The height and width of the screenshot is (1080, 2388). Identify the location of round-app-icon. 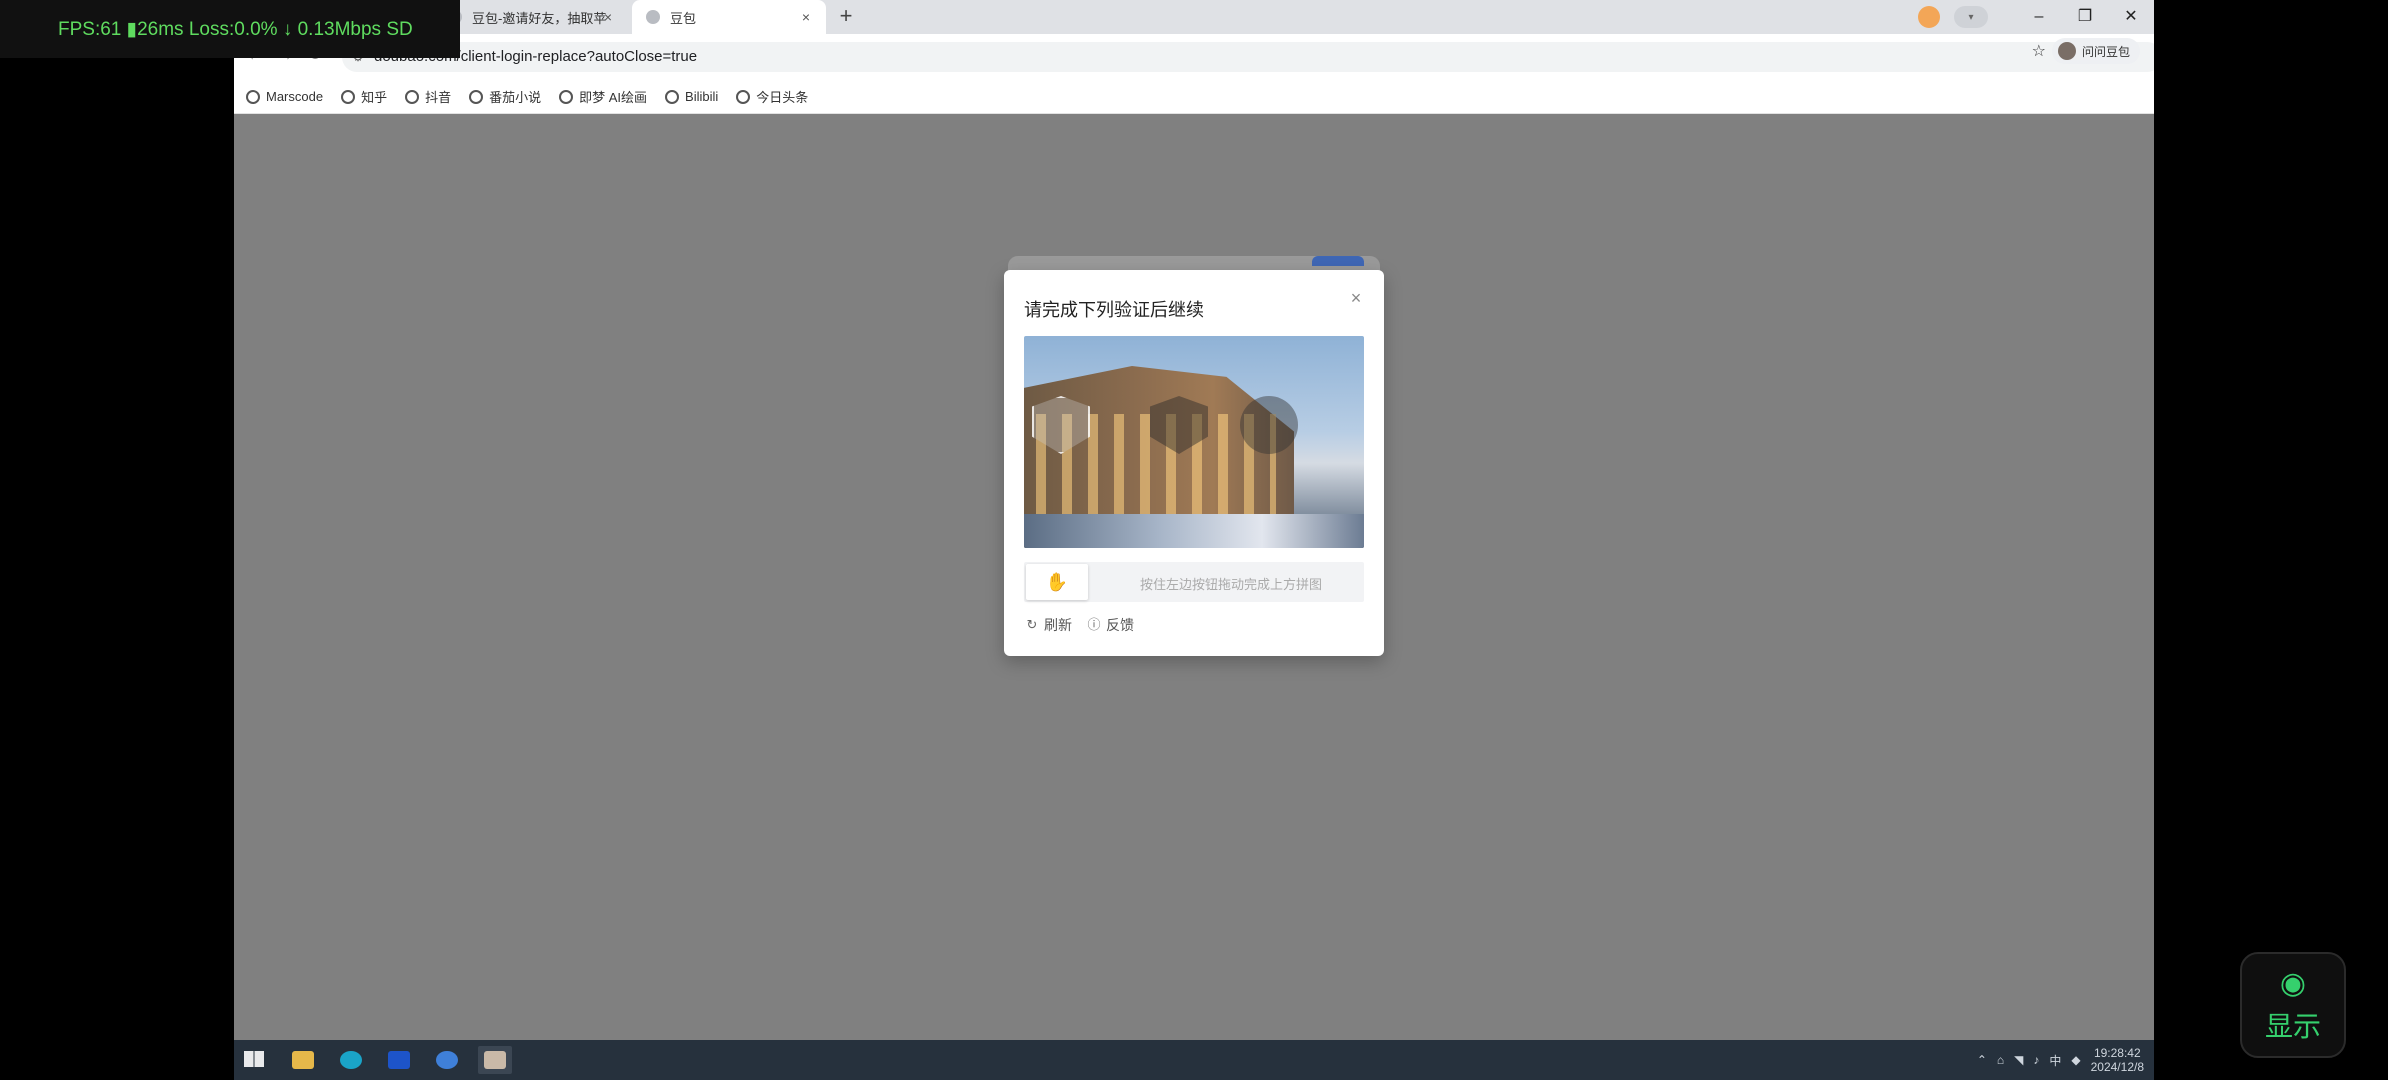
(447, 1060).